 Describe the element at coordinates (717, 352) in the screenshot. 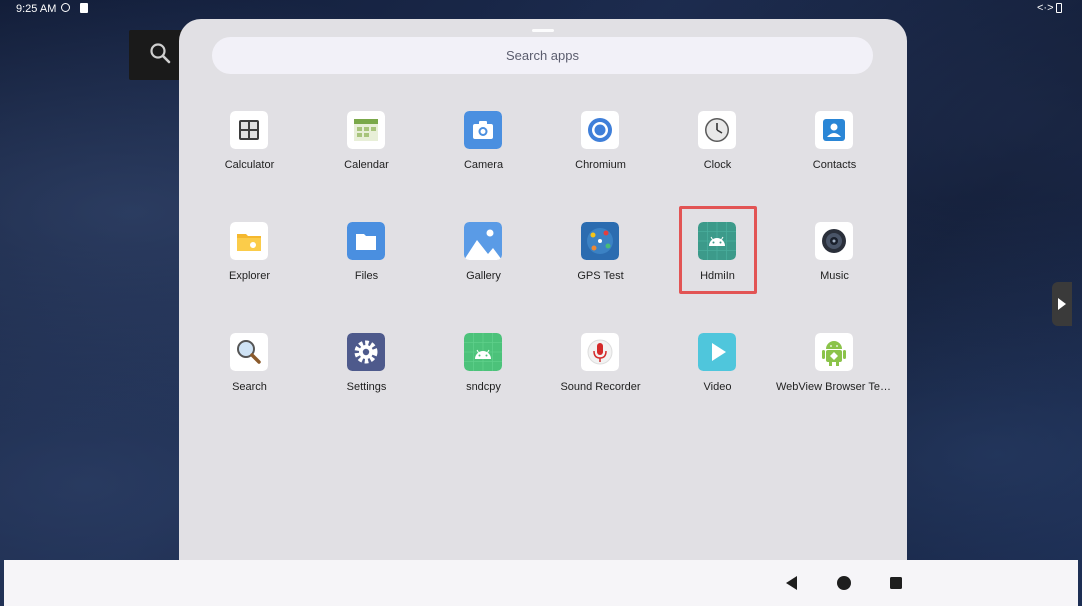

I see `video-icon` at that location.